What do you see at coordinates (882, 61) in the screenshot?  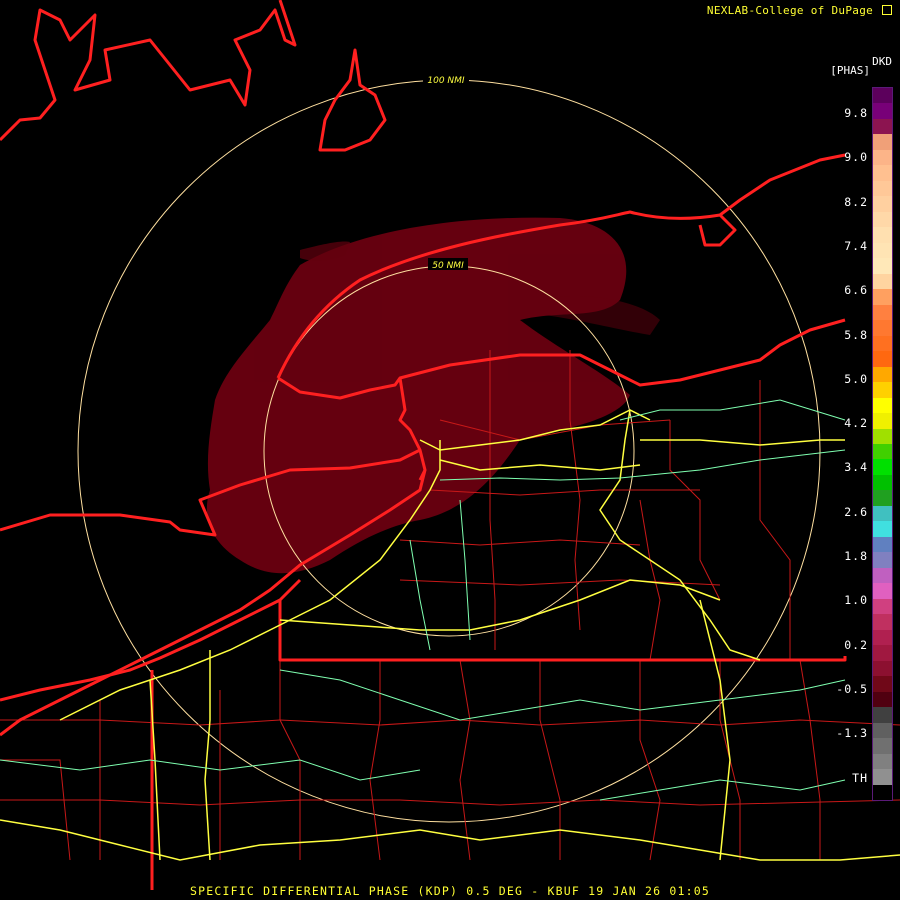 I see `product-code: DKD` at bounding box center [882, 61].